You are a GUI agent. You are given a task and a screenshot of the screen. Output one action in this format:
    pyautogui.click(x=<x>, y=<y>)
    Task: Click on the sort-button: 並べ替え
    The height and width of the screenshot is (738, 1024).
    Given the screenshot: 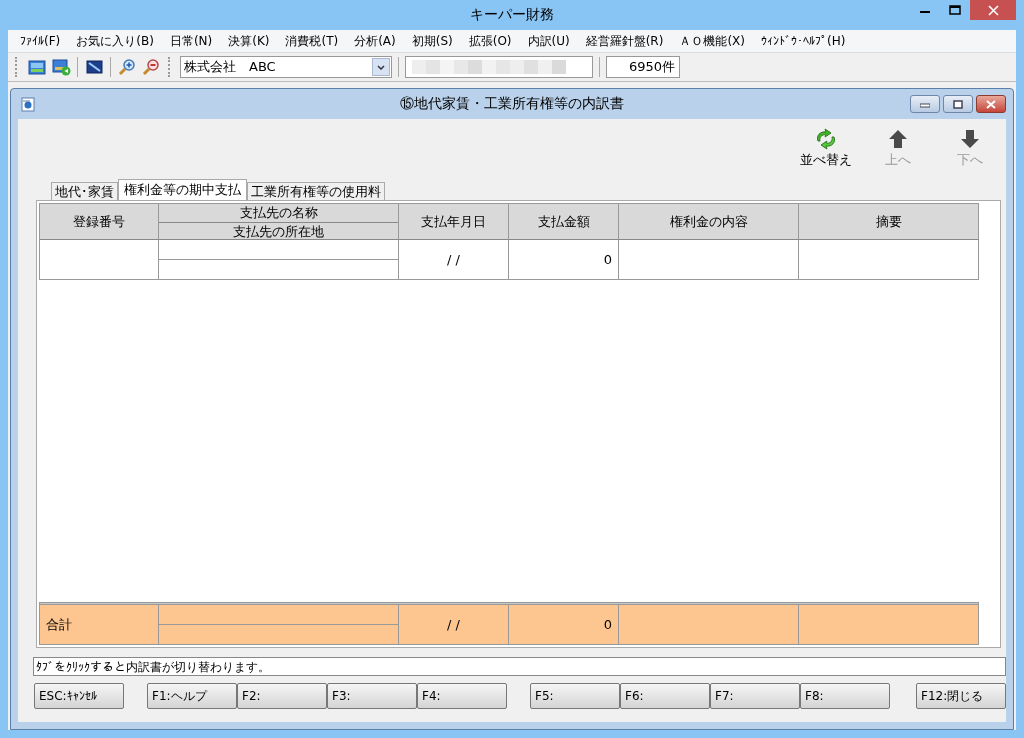 What is the action you would take?
    pyautogui.click(x=826, y=148)
    